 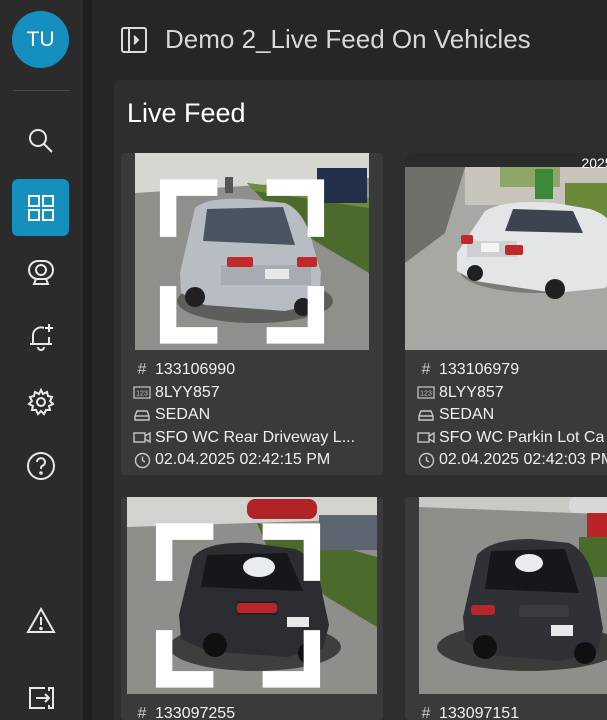 I want to click on feed-card: #133097151, so click(x=506, y=608).